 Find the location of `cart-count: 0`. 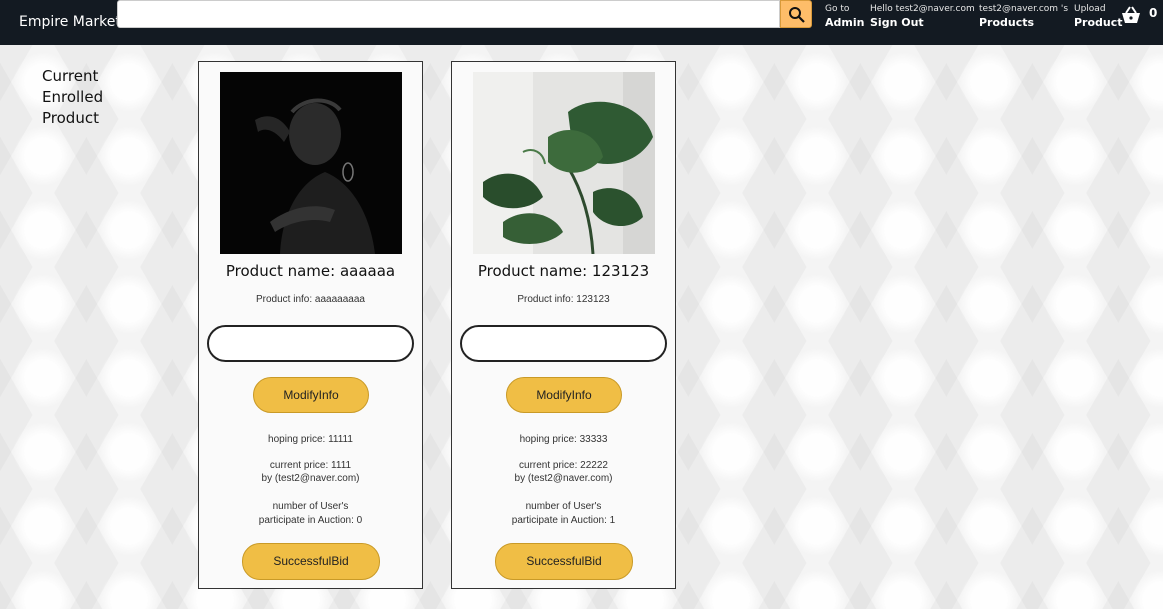

cart-count: 0 is located at coordinates (1153, 13).